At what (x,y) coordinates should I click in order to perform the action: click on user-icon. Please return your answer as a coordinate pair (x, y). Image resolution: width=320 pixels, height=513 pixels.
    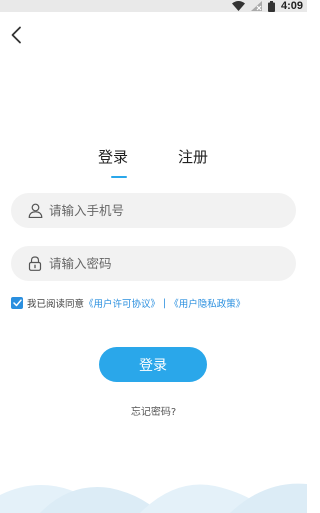
    Looking at the image, I should click on (35, 211).